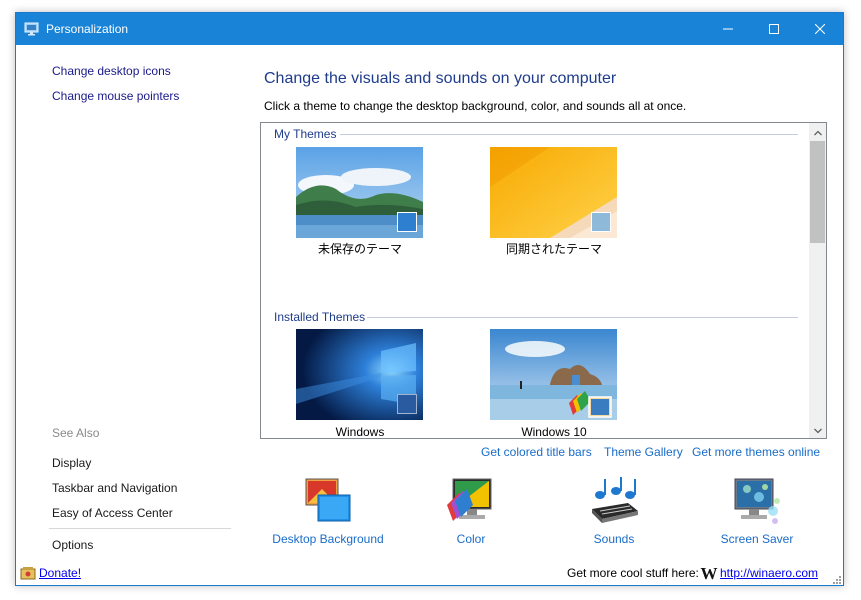  What do you see at coordinates (536, 452) in the screenshot?
I see `get-colored-title-bars-link: Get colored title bars` at bounding box center [536, 452].